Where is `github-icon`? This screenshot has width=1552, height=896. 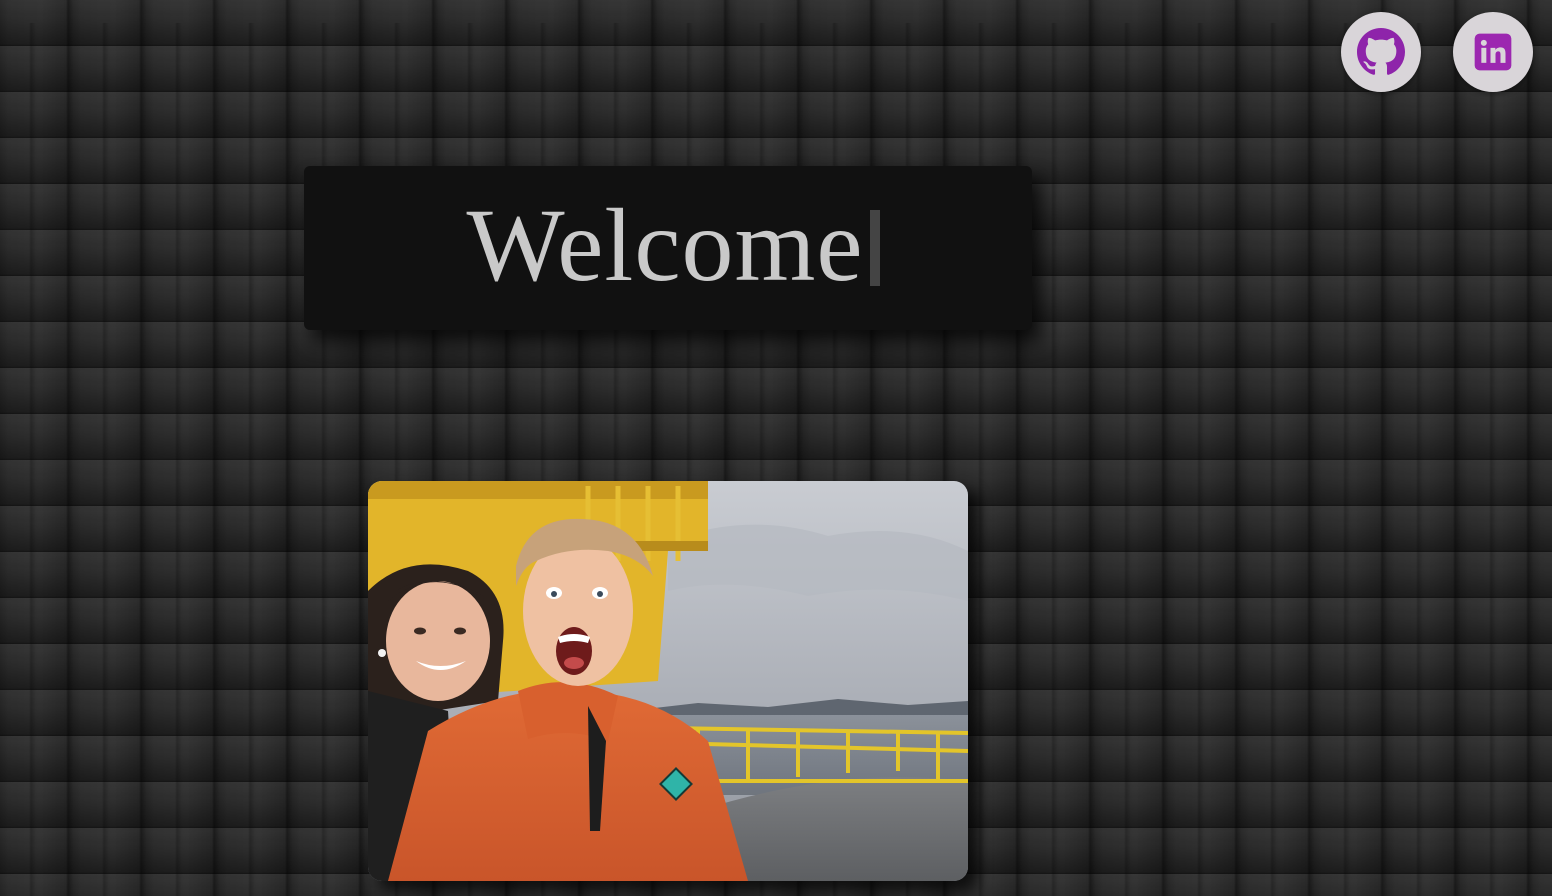
github-icon is located at coordinates (1381, 51).